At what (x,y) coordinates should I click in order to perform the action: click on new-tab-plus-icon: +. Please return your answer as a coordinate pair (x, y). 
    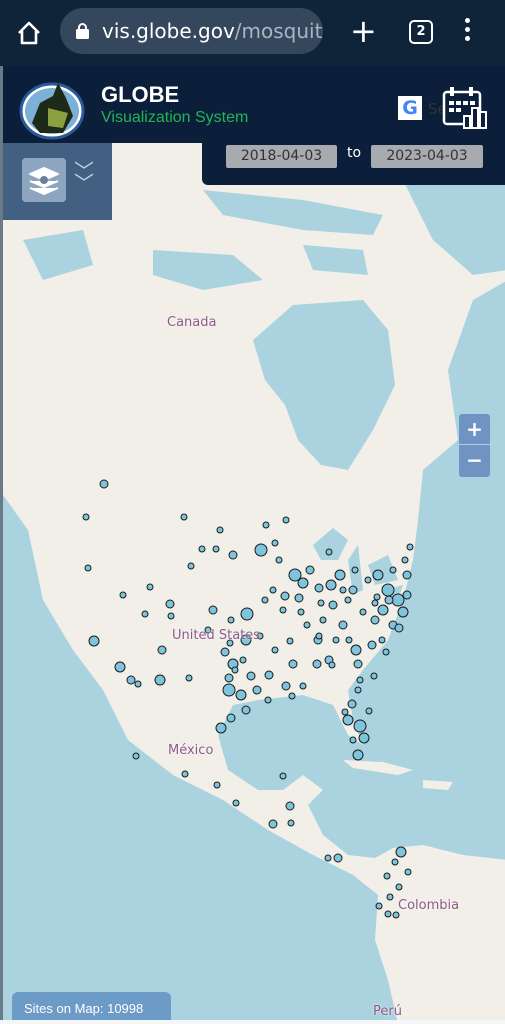
    Looking at the image, I should click on (363, 31).